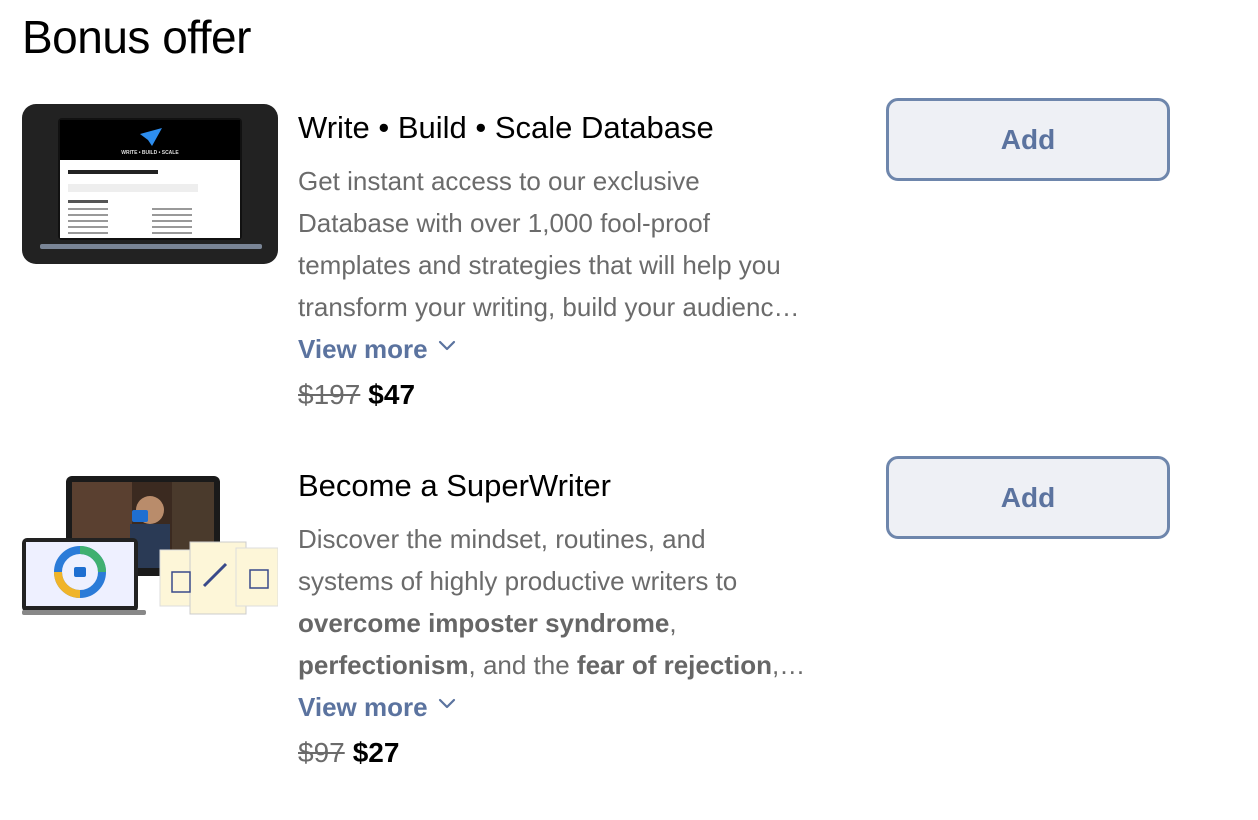 Image resolution: width=1258 pixels, height=820 pixels. Describe the element at coordinates (506, 127) in the screenshot. I see `offer-title: Write • Build • Scale Database` at that location.